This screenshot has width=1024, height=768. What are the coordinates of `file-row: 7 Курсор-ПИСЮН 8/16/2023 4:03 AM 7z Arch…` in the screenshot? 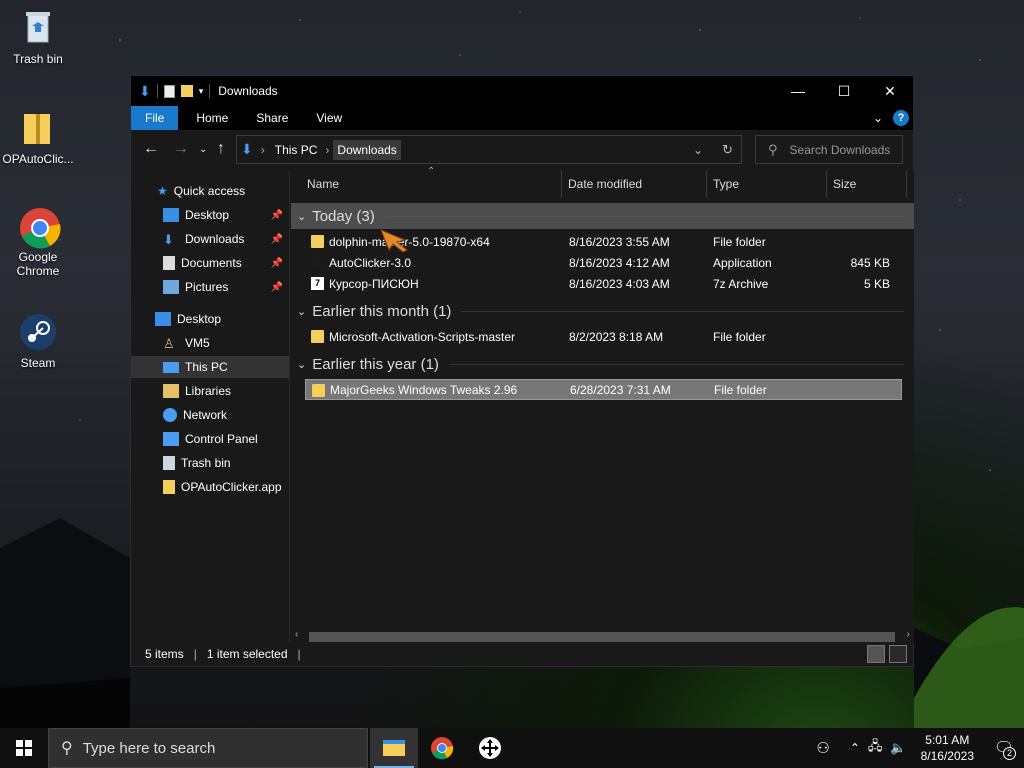 It's located at (603, 283).